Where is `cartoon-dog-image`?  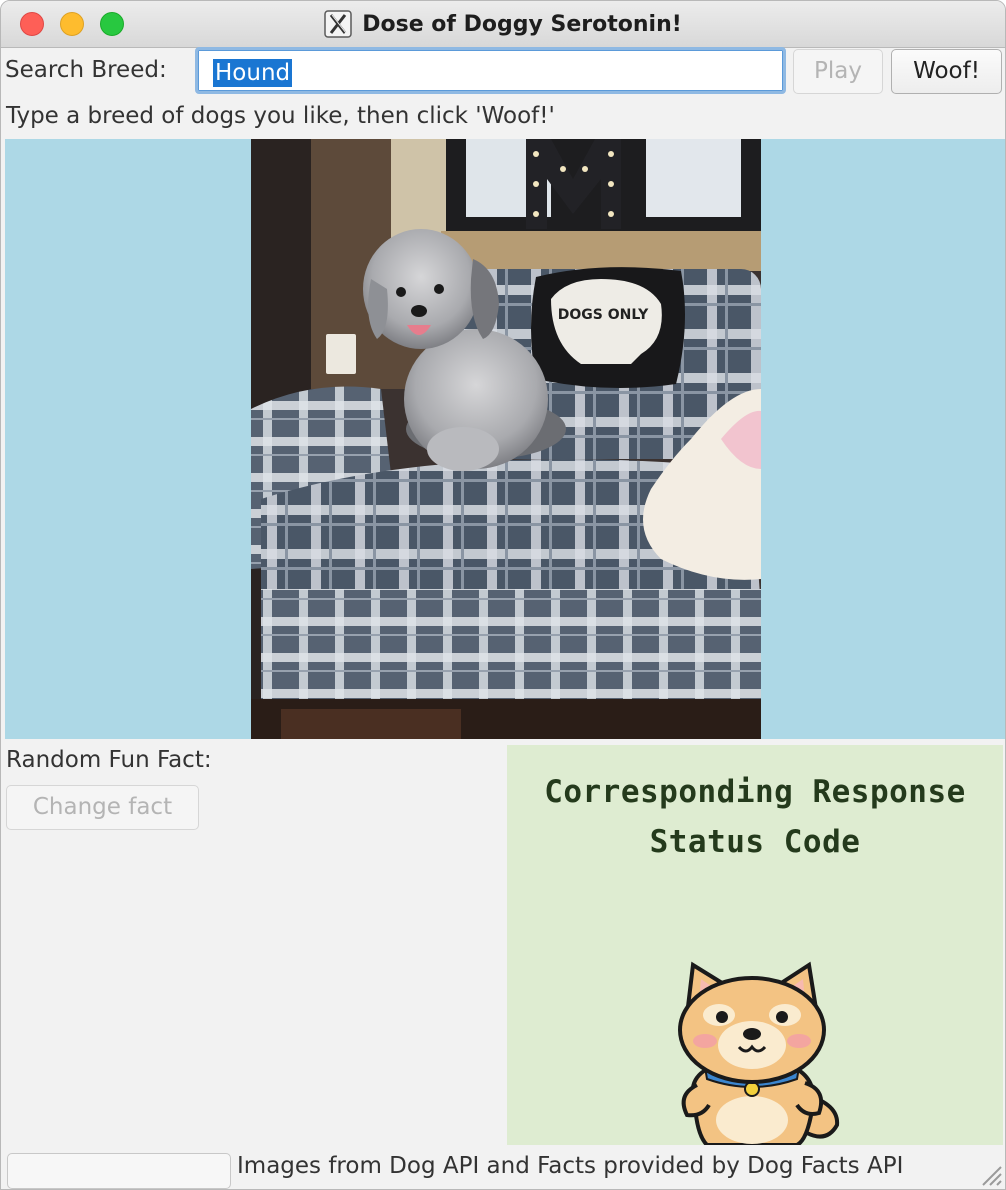 cartoon-dog-image is located at coordinates (759, 1053).